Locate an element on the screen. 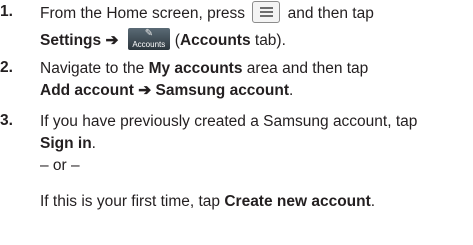 This screenshot has width=473, height=245. step-number: 3. is located at coordinates (6, 120).